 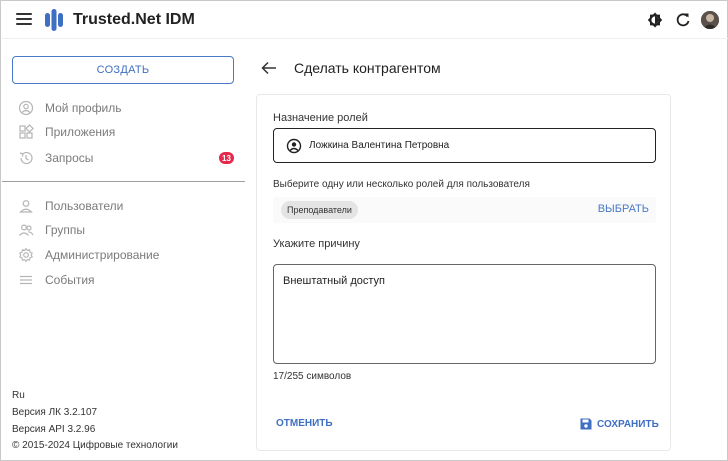 What do you see at coordinates (26, 280) in the screenshot?
I see `events-icon` at bounding box center [26, 280].